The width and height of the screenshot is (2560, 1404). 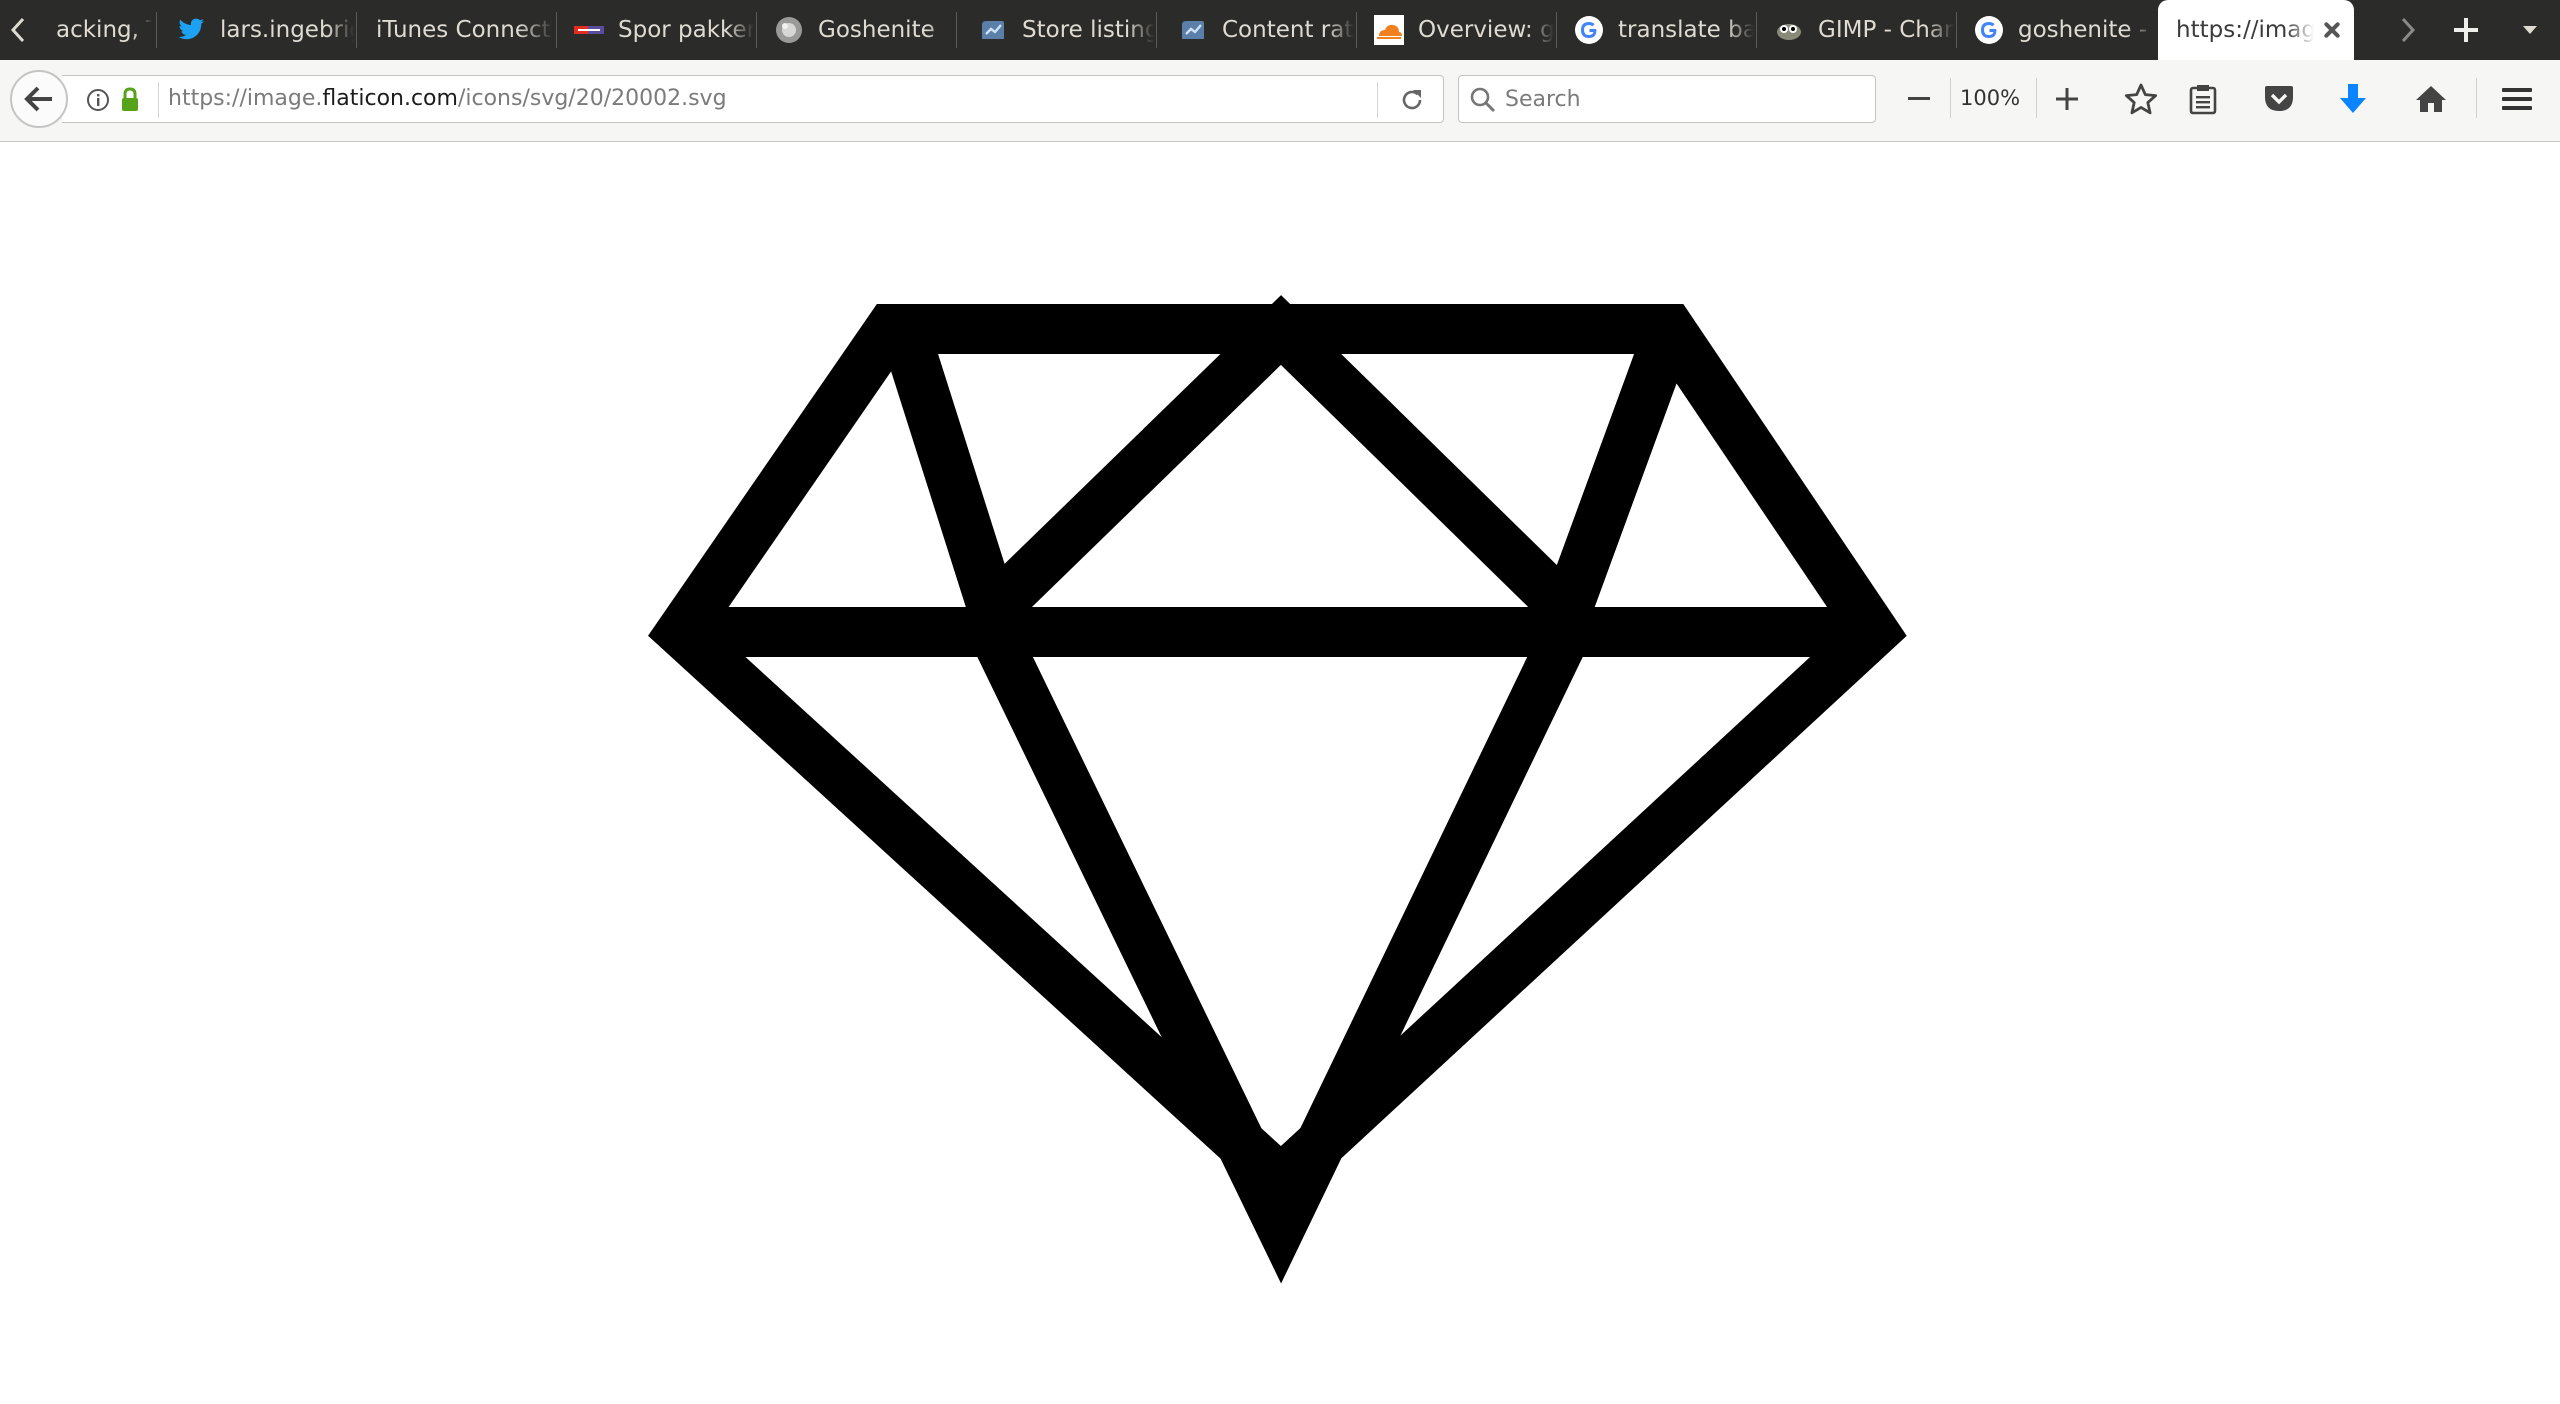 I want to click on url-host: flaticon.com, so click(x=390, y=98).